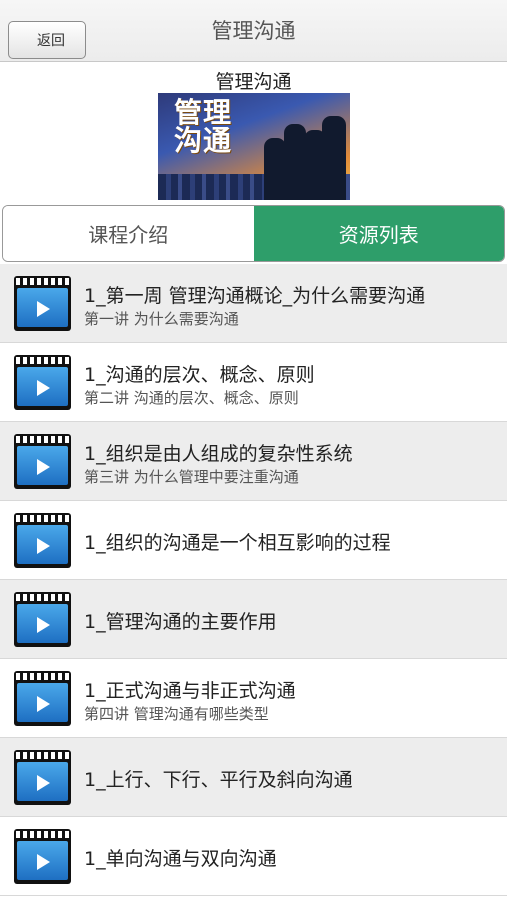 This screenshot has width=507, height=900. I want to click on list-item: 1_上行、下行、平行及斜向沟通, so click(253, 777).